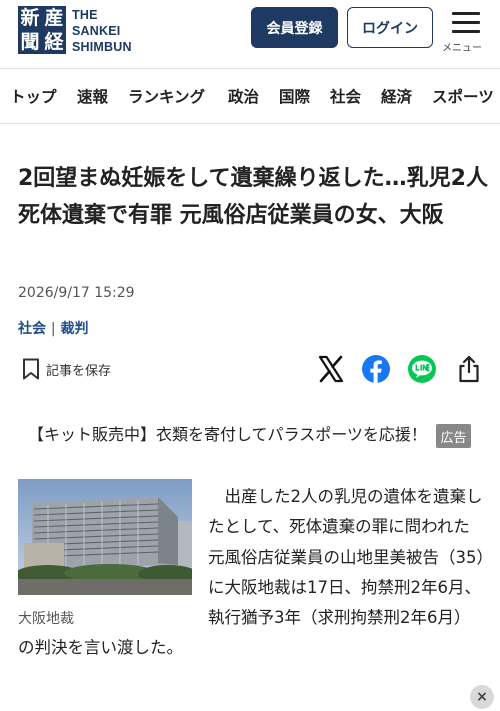 This screenshot has height=711, width=500. What do you see at coordinates (74, 329) in the screenshot?
I see `category-link-court: 裁判` at bounding box center [74, 329].